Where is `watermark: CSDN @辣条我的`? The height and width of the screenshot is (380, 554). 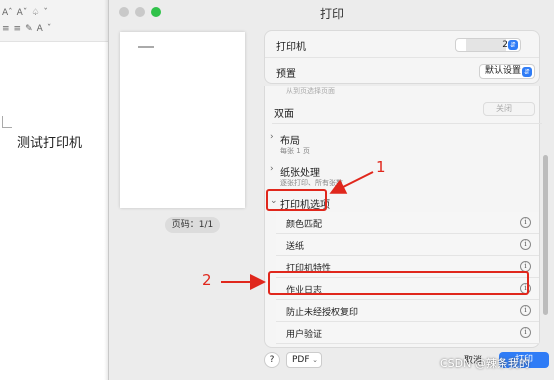
watermark: CSDN @辣条我的 is located at coordinates (485, 363).